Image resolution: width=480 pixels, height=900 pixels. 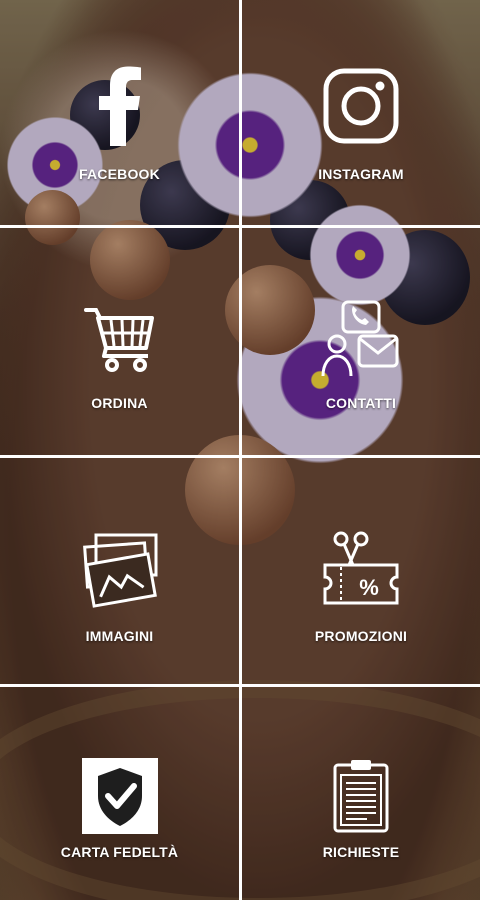 What do you see at coordinates (361, 174) in the screenshot?
I see `tile-label-instagram: INSTAGRAM` at bounding box center [361, 174].